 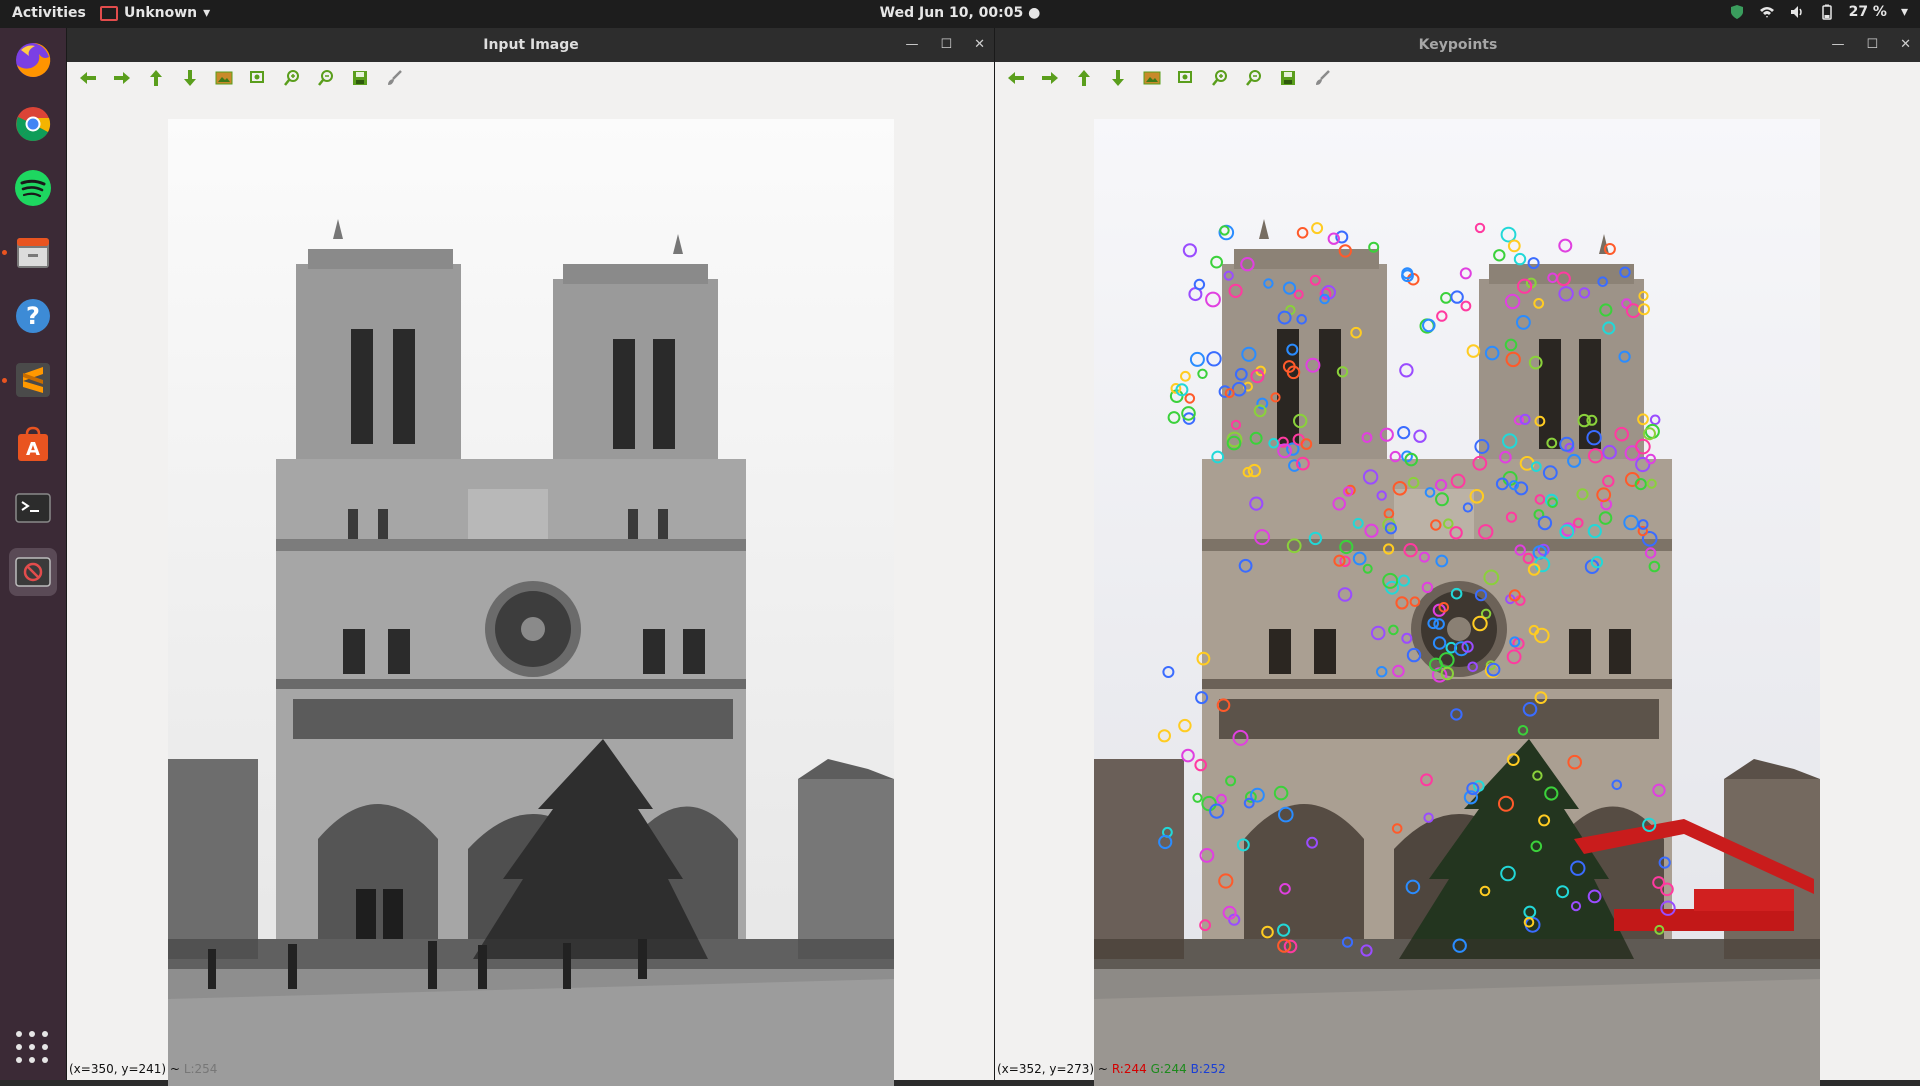 I want to click on window-titlebar: Input Image — ☐ ✕, so click(x=531, y=45).